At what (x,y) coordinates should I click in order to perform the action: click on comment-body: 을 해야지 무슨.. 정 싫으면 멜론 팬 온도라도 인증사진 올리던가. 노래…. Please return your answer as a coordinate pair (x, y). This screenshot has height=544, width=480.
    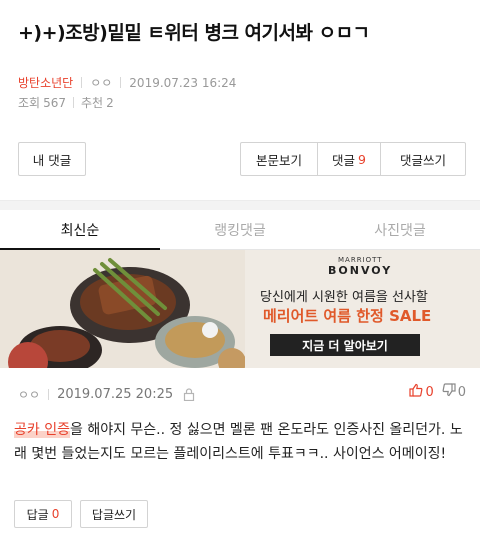
    Looking at the image, I should click on (238, 442).